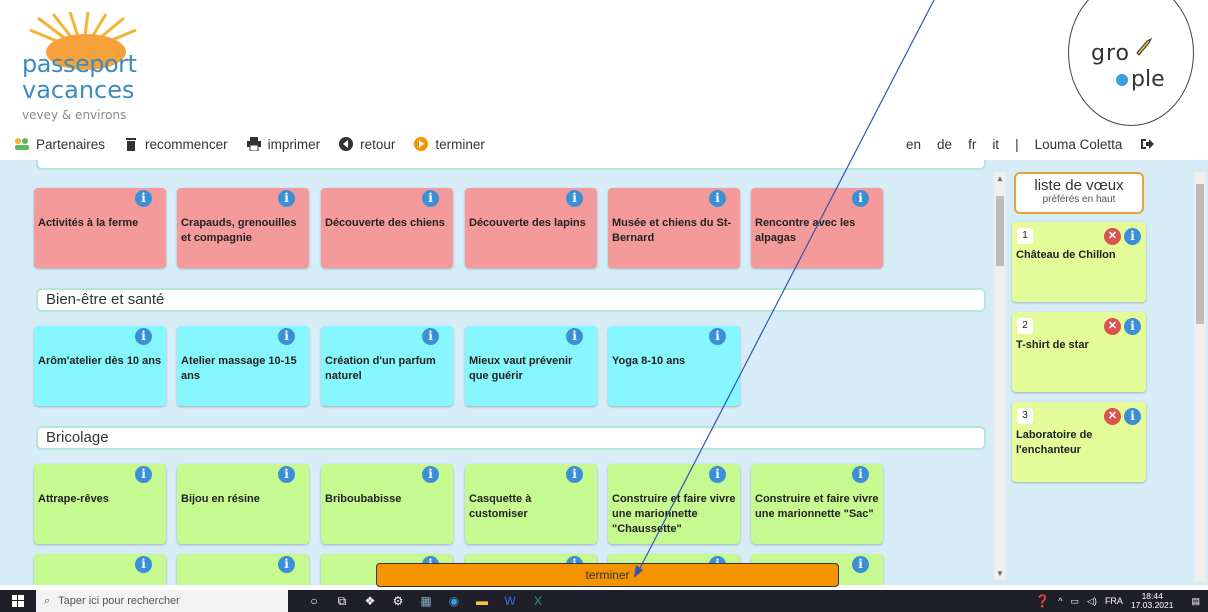 This screenshot has height=612, width=1208. Describe the element at coordinates (342, 601) in the screenshot. I see `task-view-icon: ⧉` at that location.